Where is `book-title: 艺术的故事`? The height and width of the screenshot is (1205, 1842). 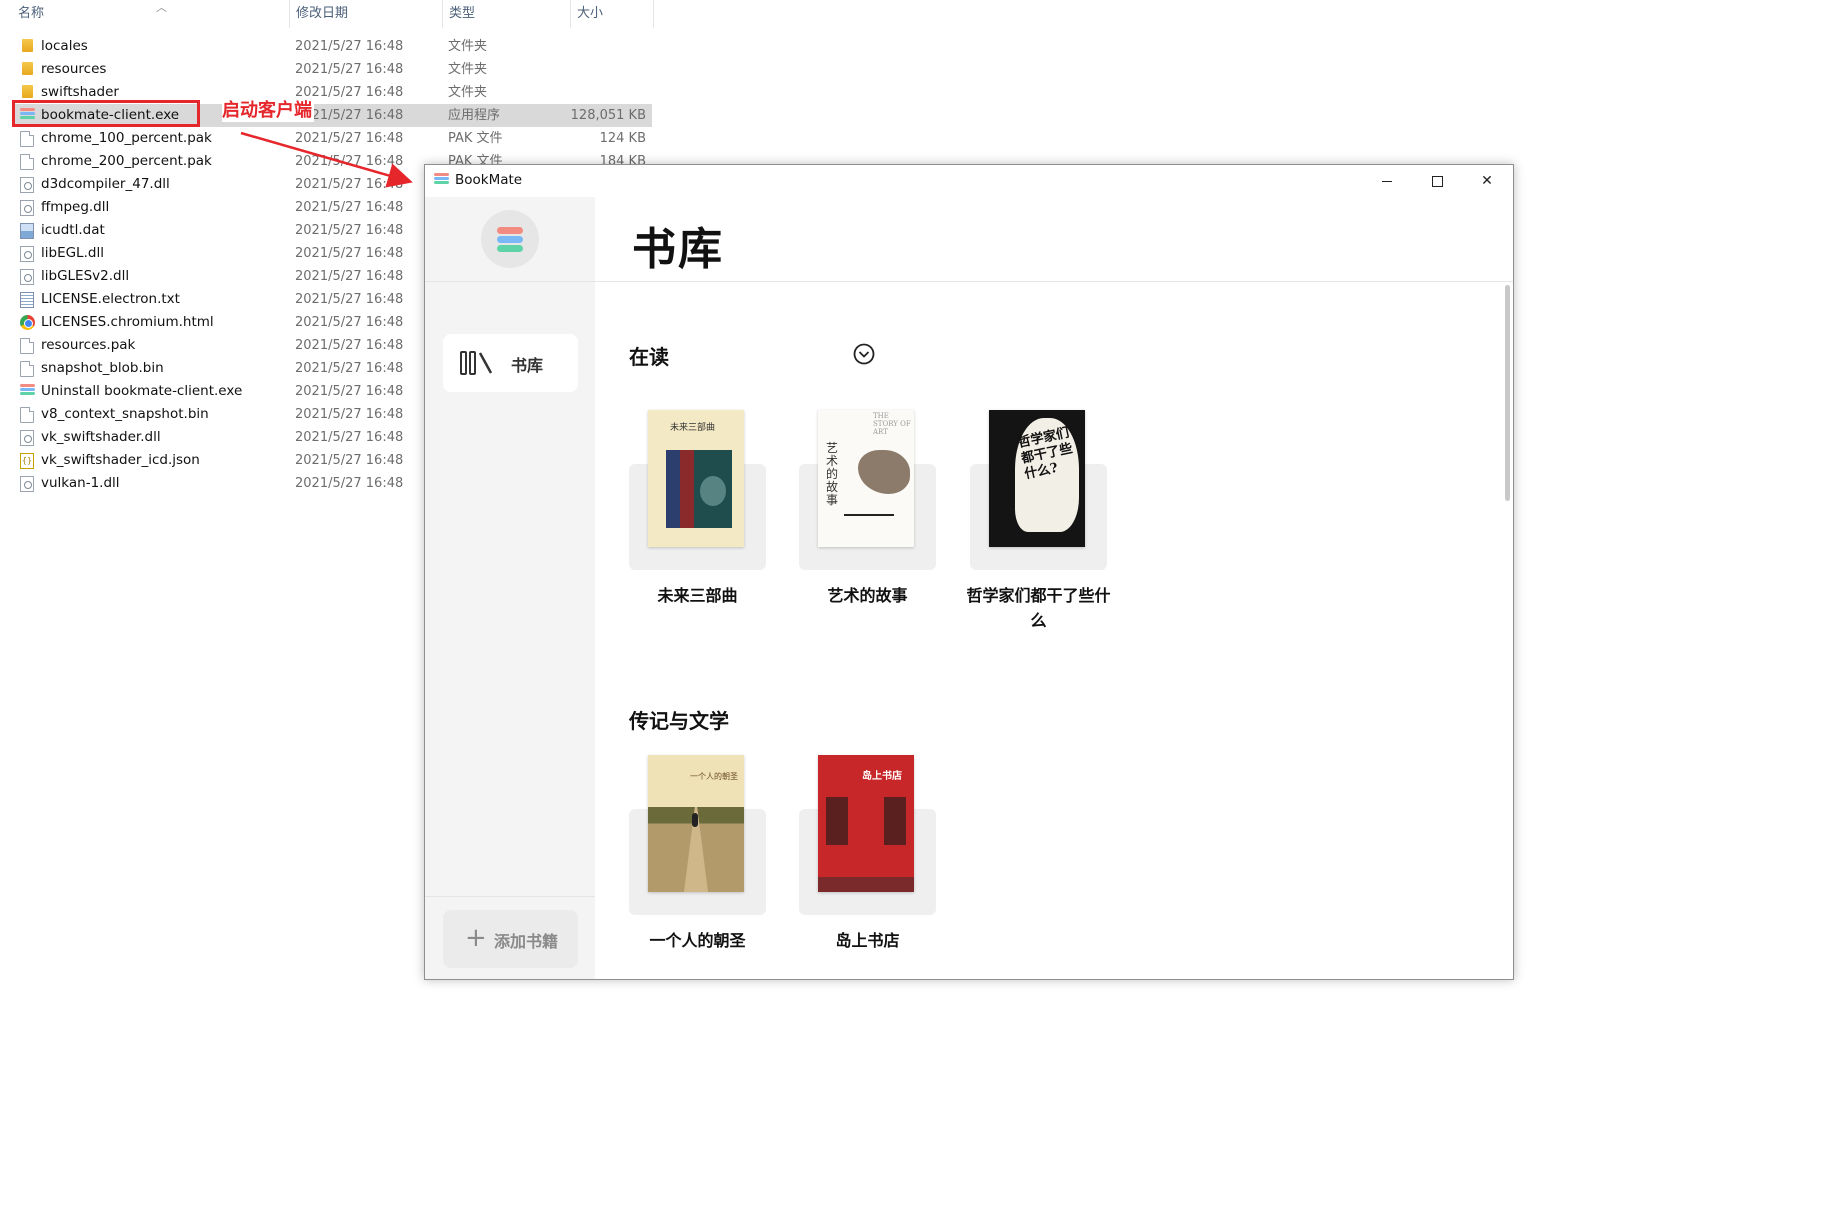
book-title: 艺术的故事 is located at coordinates (867, 595).